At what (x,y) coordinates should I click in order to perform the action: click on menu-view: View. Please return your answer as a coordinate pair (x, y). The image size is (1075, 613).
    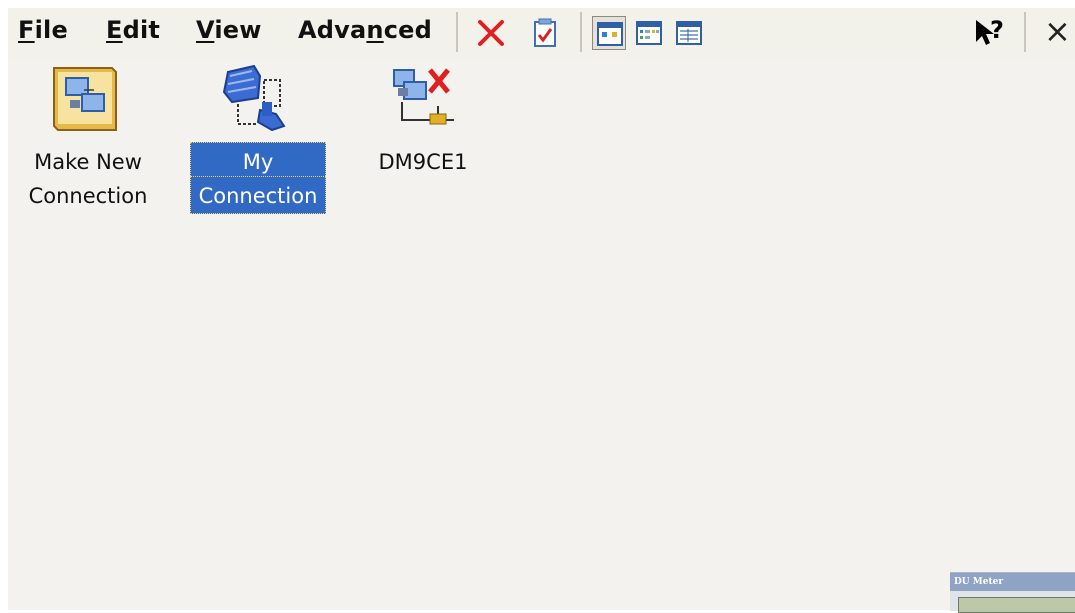
    Looking at the image, I should click on (229, 30).